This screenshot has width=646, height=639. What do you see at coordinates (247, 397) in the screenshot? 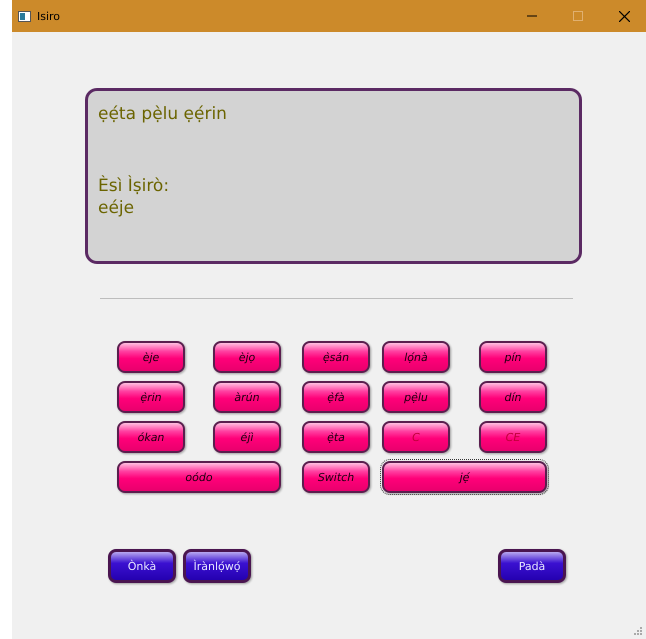
I see `keypad-button: àrún` at bounding box center [247, 397].